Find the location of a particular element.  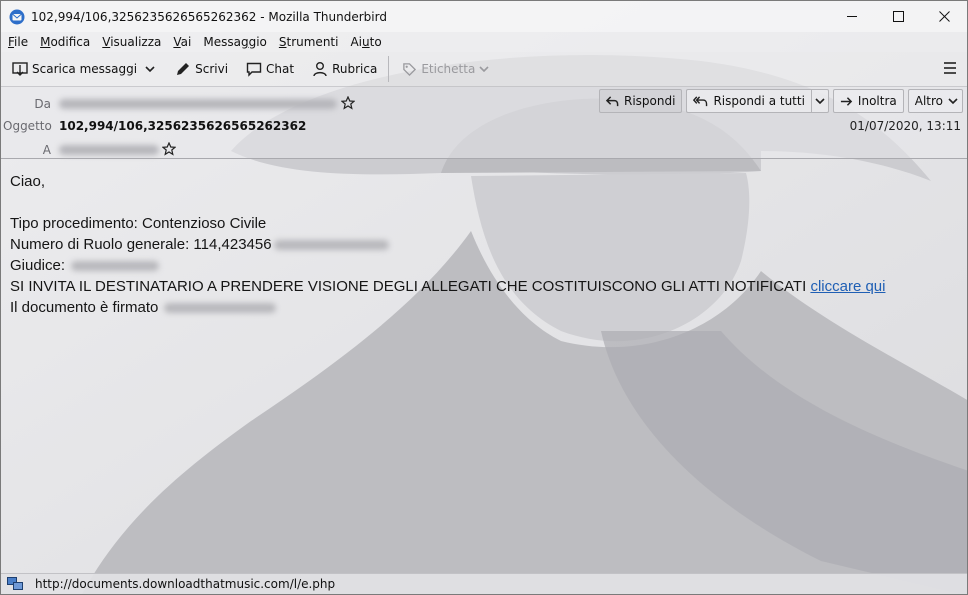

maximize-icon is located at coordinates (898, 16).